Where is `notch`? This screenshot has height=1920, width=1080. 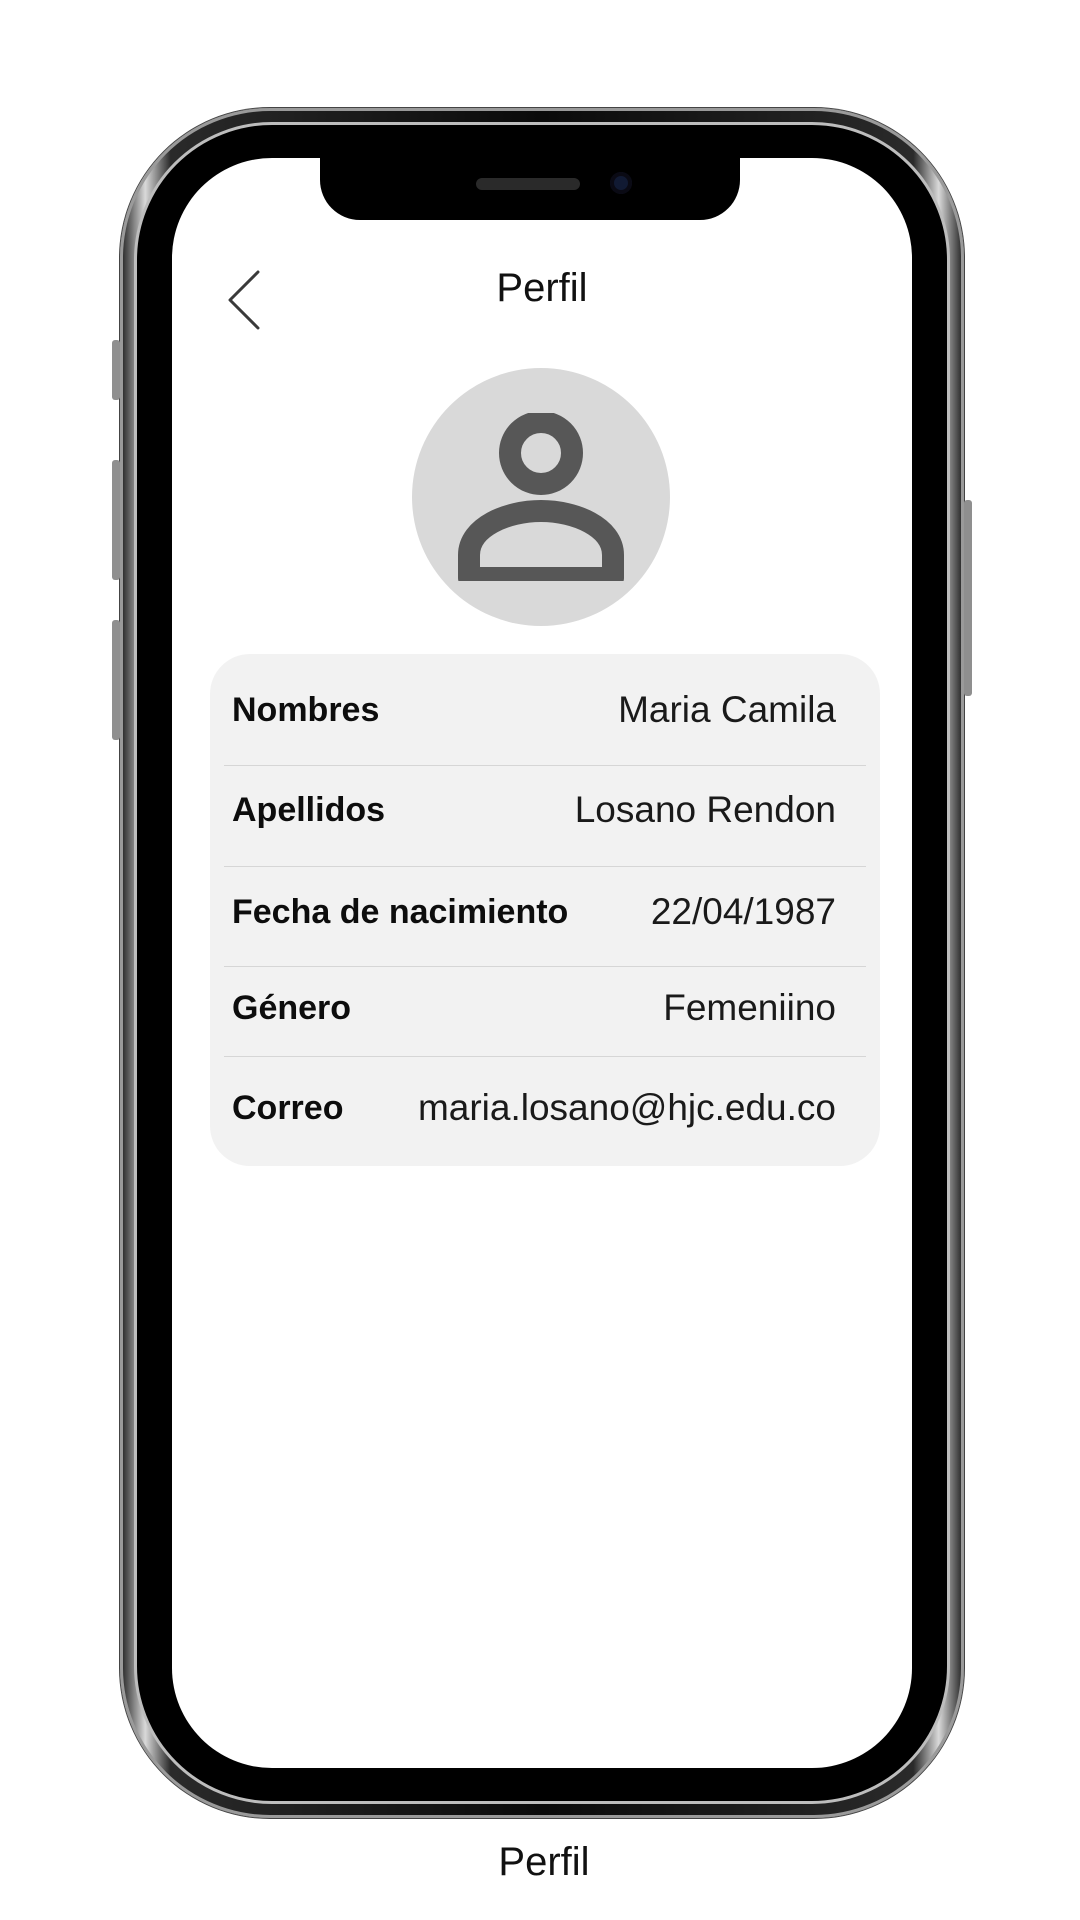
notch is located at coordinates (530, 189).